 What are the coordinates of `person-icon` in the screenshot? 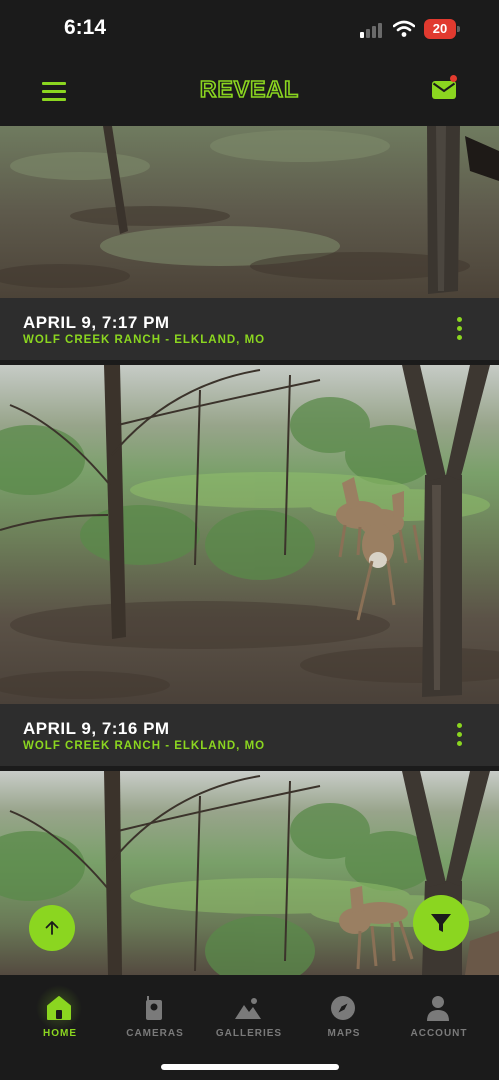 It's located at (438, 1008).